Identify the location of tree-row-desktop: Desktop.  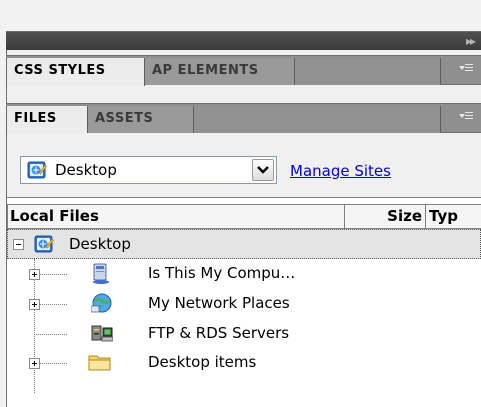
(244, 244).